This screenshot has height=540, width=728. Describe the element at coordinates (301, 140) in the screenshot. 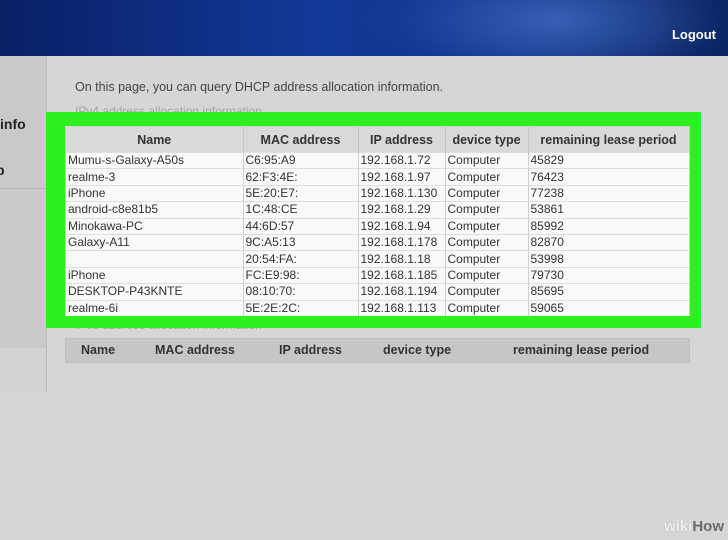

I see `col-header-mac: MAC address` at that location.